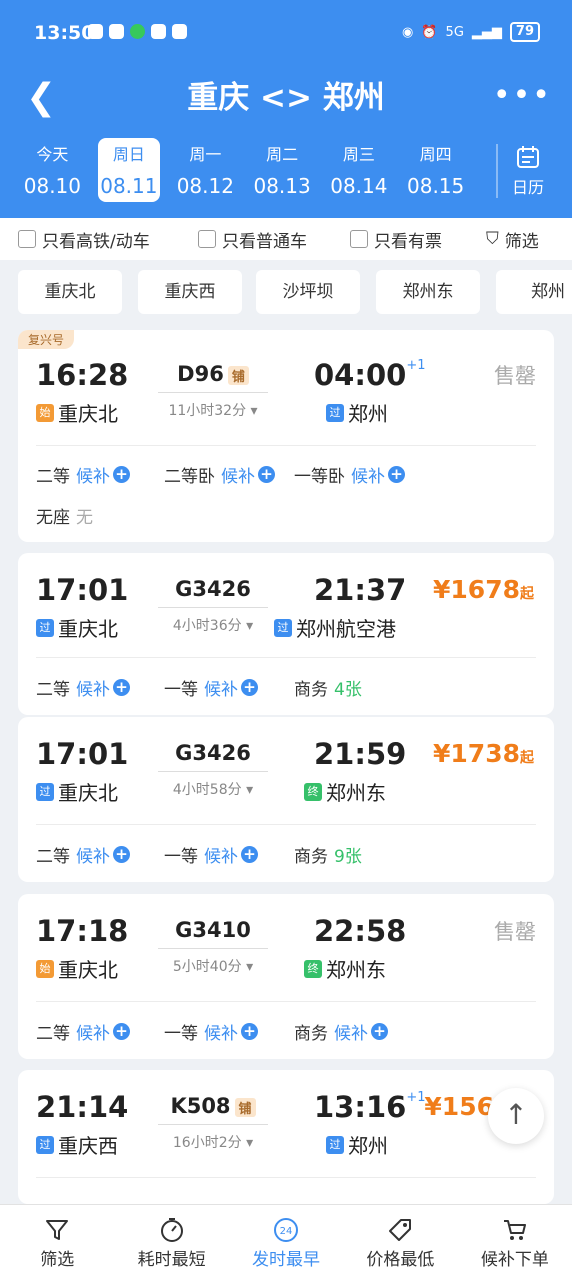 Image resolution: width=572 pixels, height=1280 pixels. What do you see at coordinates (282, 154) in the screenshot?
I see `date-weekday: 周二` at bounding box center [282, 154].